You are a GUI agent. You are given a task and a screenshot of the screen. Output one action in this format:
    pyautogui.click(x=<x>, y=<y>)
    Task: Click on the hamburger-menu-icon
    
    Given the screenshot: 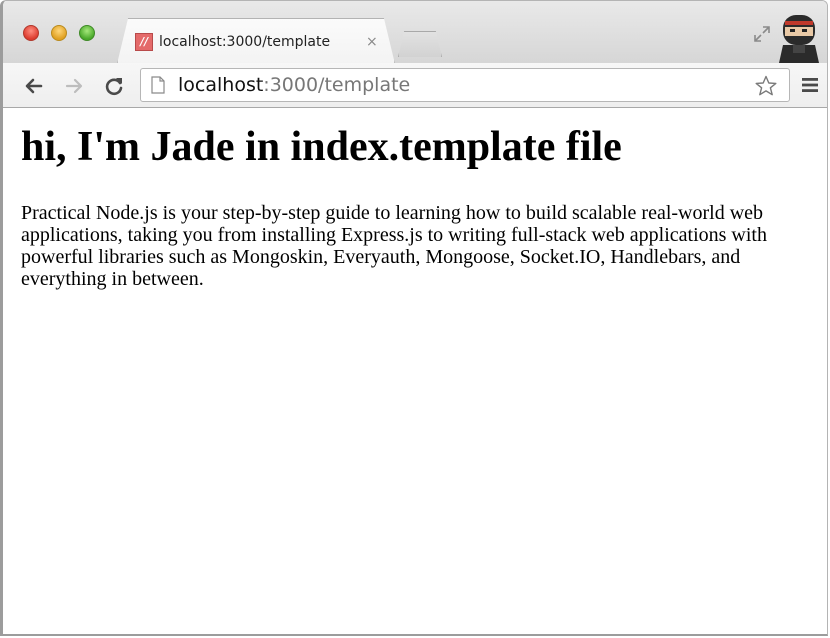 What is the action you would take?
    pyautogui.click(x=810, y=85)
    